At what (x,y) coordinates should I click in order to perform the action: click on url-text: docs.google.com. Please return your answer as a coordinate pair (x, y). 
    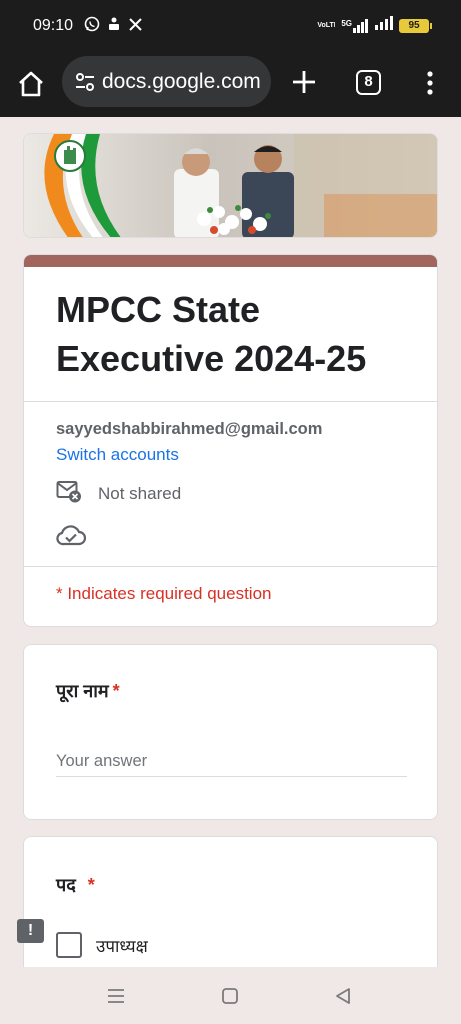
    Looking at the image, I should click on (181, 81).